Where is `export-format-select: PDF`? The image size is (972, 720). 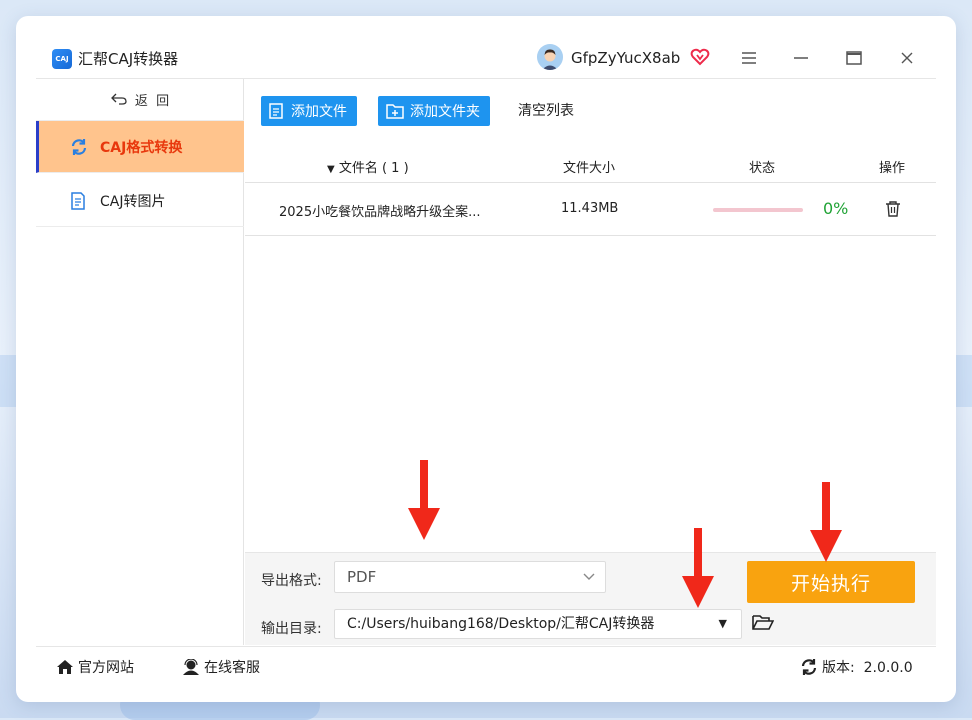 export-format-select: PDF is located at coordinates (470, 577).